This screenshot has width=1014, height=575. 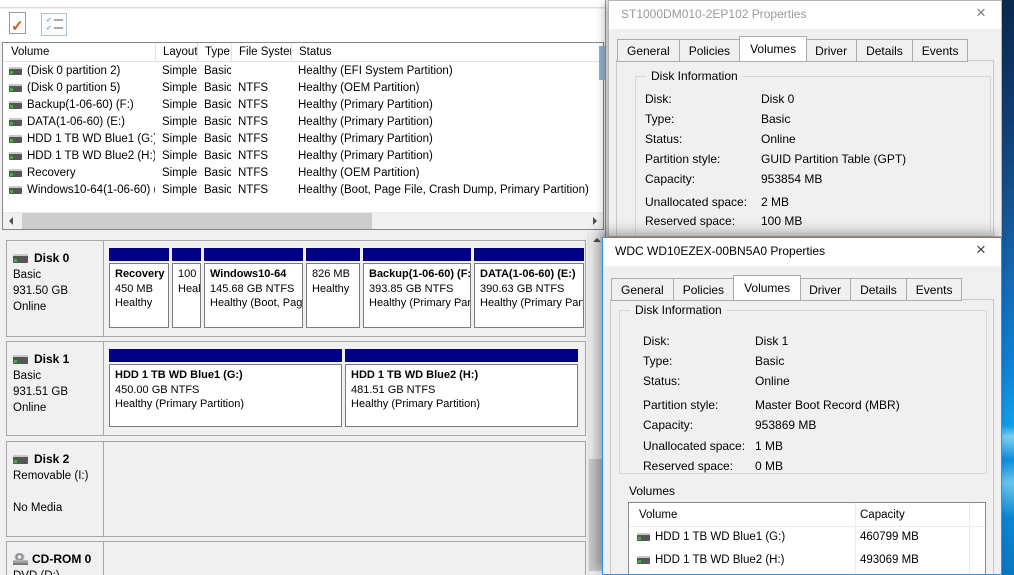 I want to click on cell-volume: (Disk 0 partition 2), so click(x=79, y=71).